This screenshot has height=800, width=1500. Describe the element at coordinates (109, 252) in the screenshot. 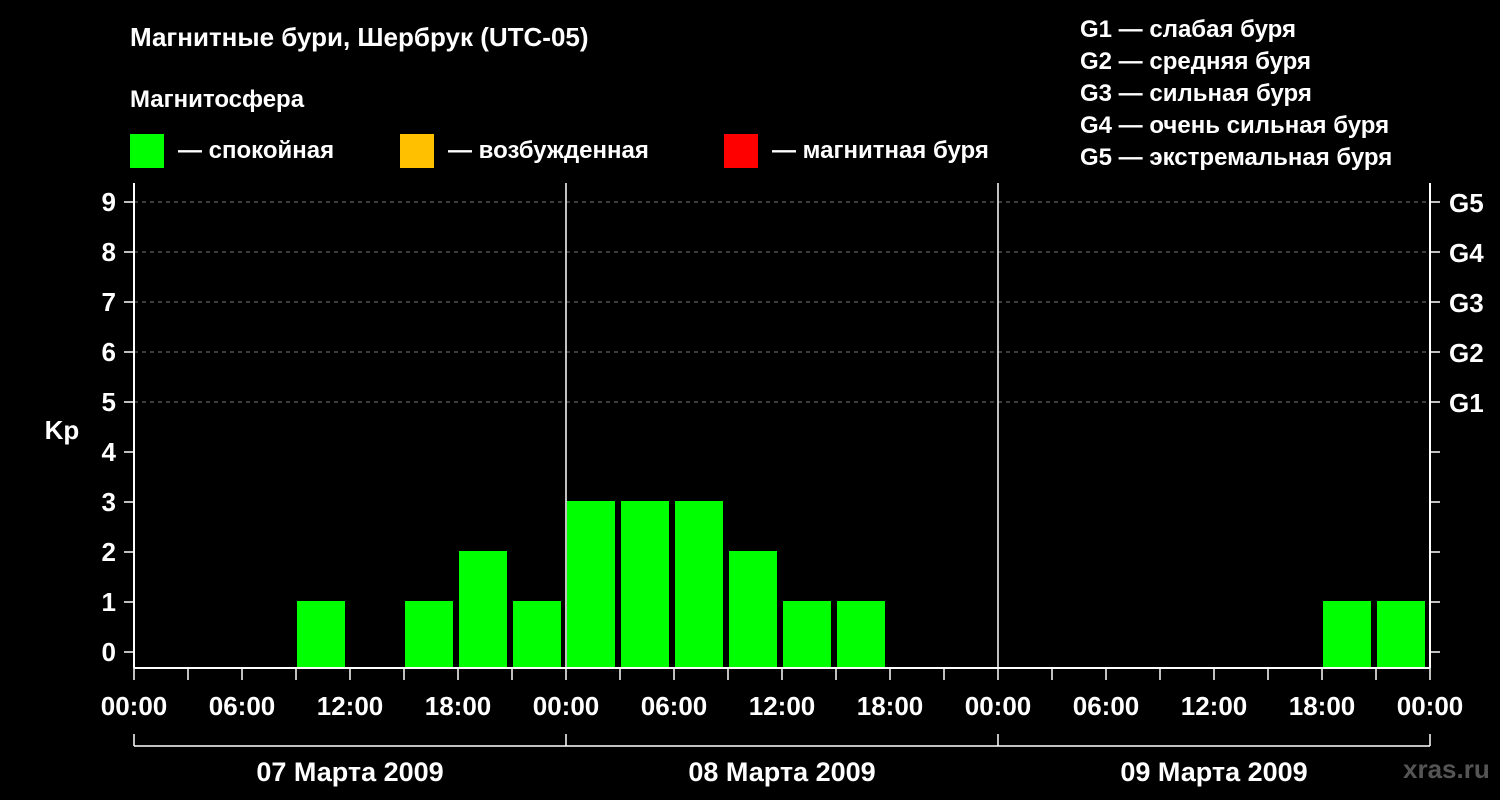

I see `y-tick-label: 8` at that location.